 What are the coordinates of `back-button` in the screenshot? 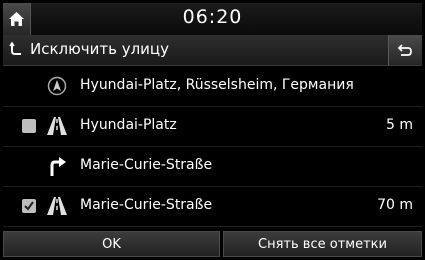 It's located at (405, 50).